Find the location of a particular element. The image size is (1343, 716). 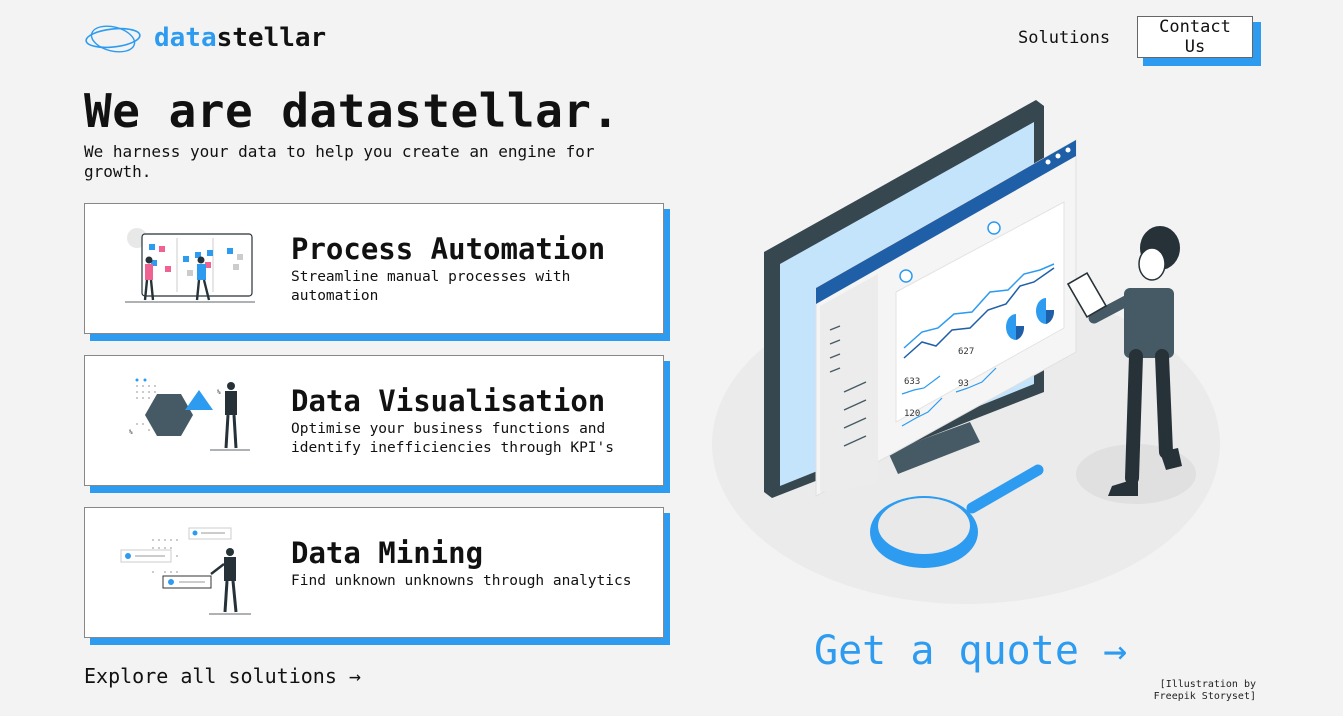

contact-button-wrapper: Contact Us is located at coordinates (1199, 41).